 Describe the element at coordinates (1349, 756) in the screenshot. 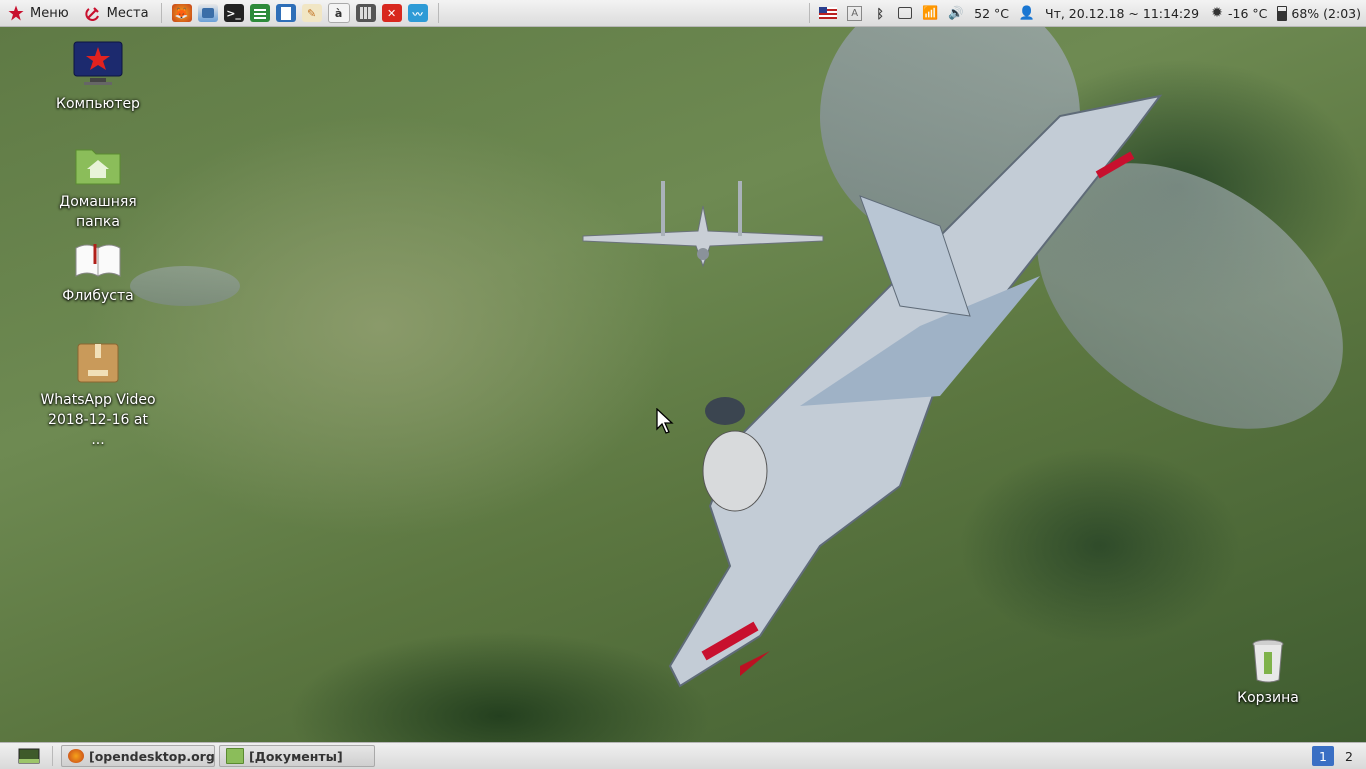

I see `workspace-2-button: 2` at that location.